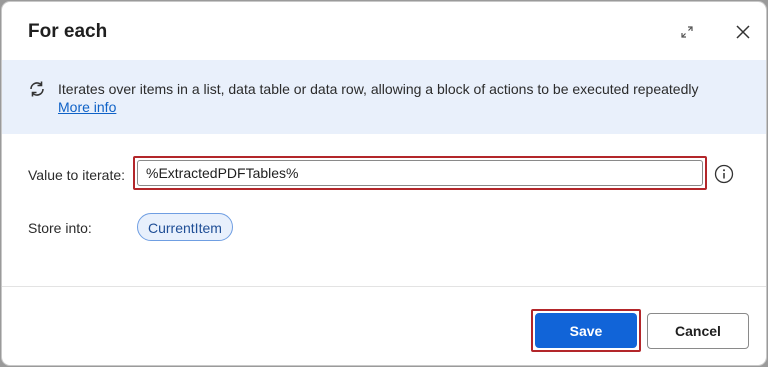 Image resolution: width=768 pixels, height=367 pixels. I want to click on store-into-label: Store into:, so click(60, 228).